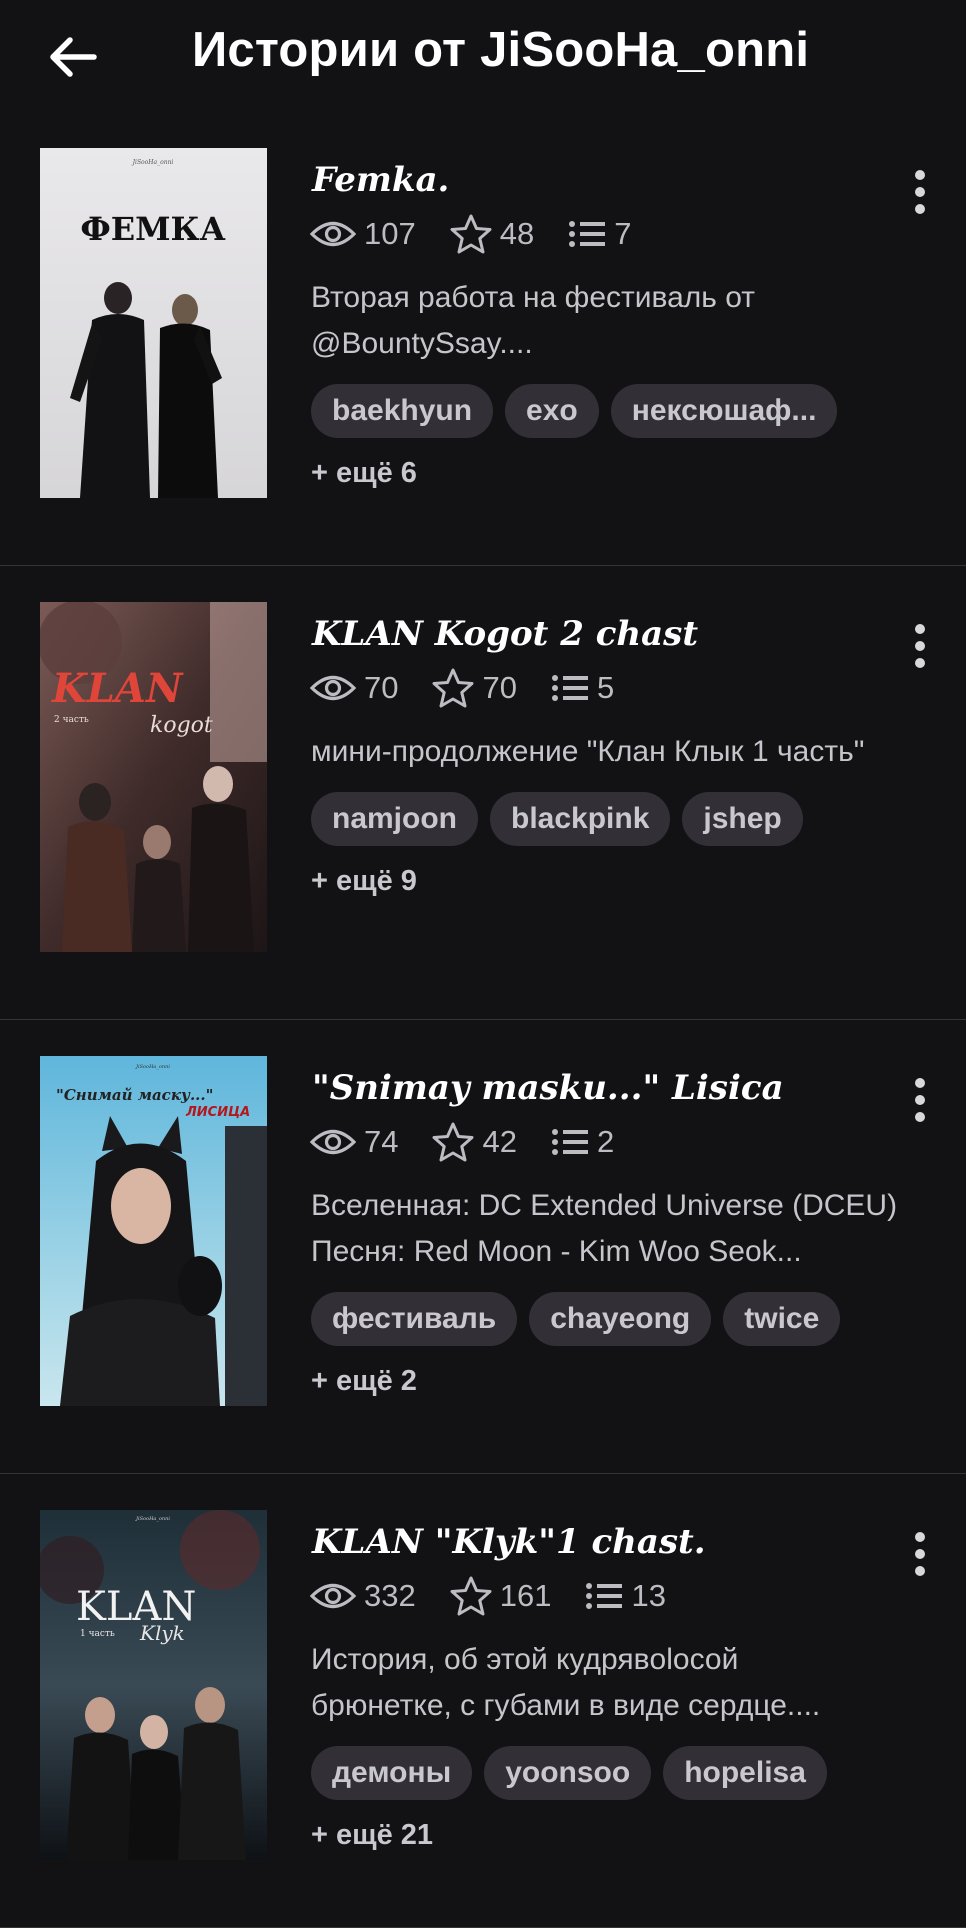  I want to click on svg-text: 2 часть, so click(71, 720).